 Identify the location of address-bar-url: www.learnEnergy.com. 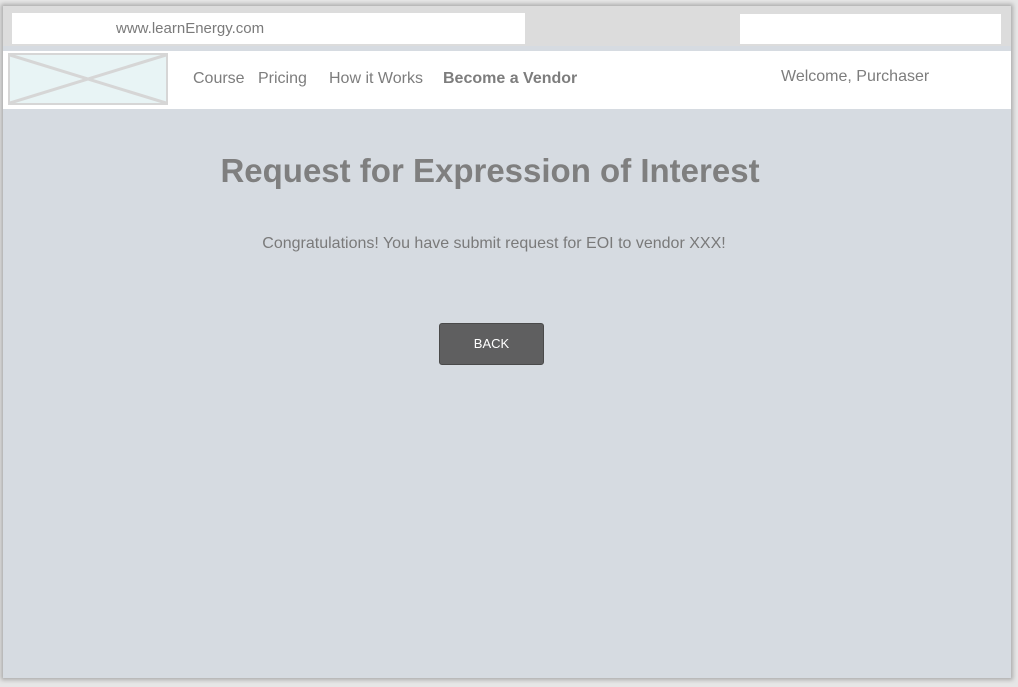
(190, 28).